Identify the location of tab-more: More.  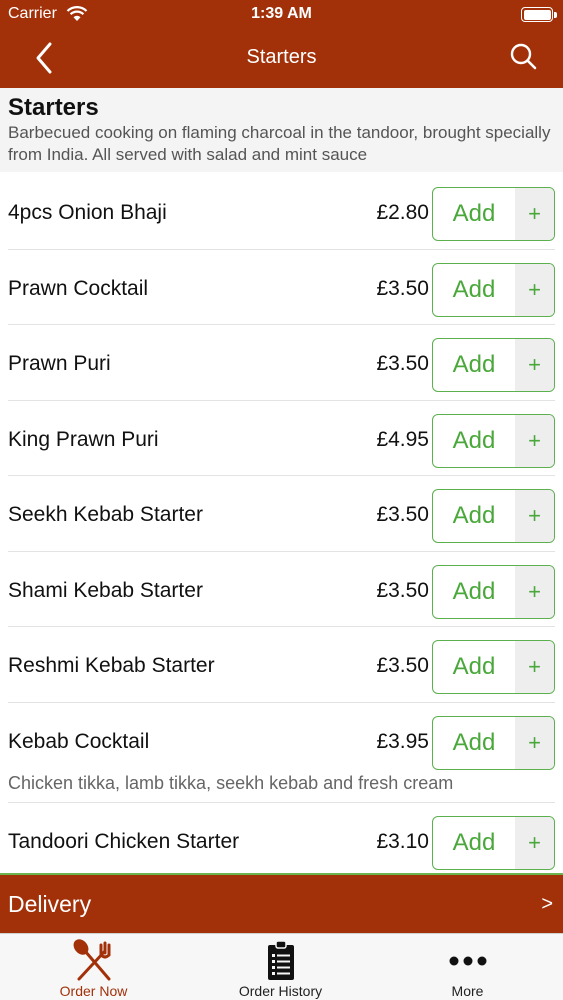
(468, 967).